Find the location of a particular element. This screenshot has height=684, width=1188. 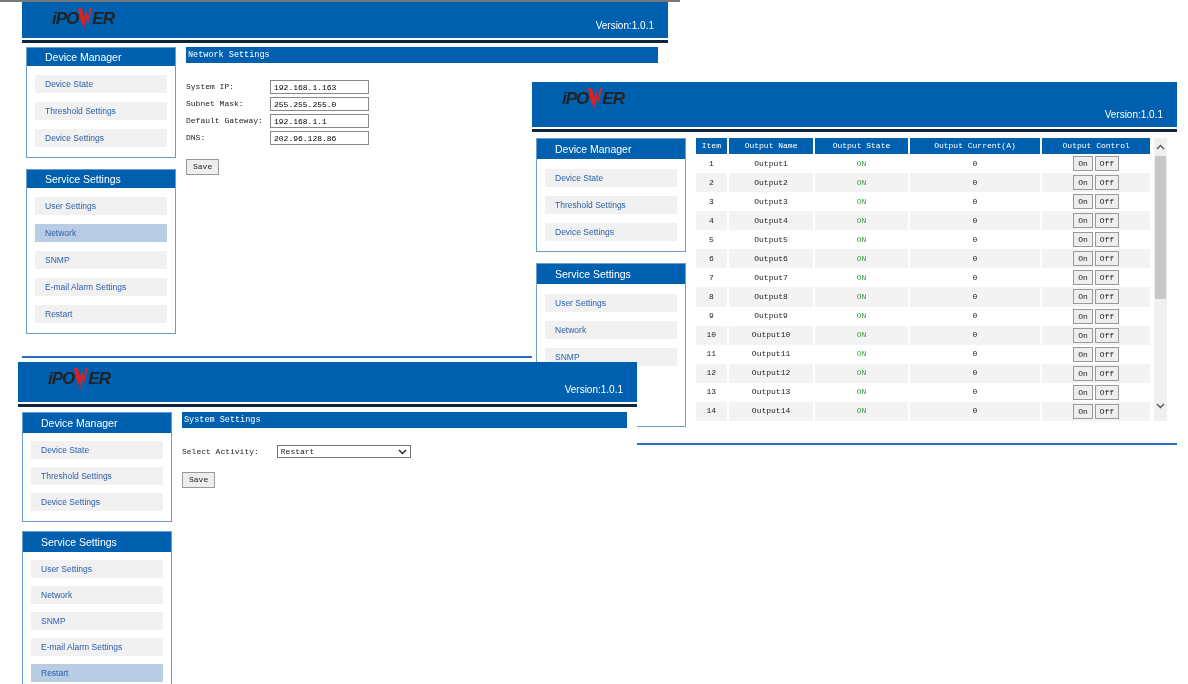

column-header: Output State is located at coordinates (861, 146).